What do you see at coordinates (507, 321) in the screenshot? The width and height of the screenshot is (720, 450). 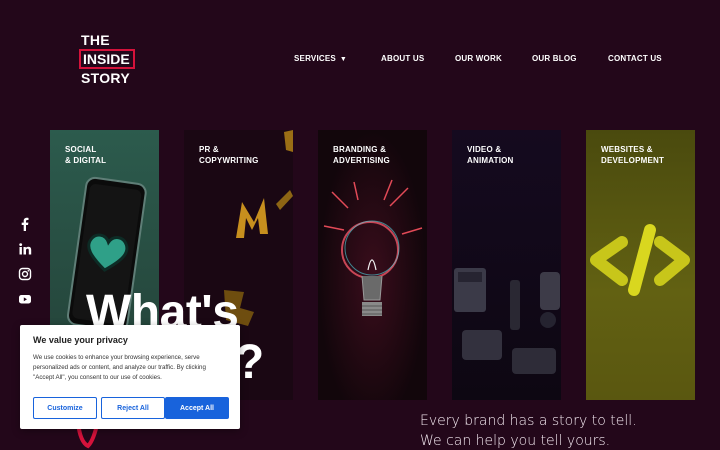 I see `camera-gear-image` at bounding box center [507, 321].